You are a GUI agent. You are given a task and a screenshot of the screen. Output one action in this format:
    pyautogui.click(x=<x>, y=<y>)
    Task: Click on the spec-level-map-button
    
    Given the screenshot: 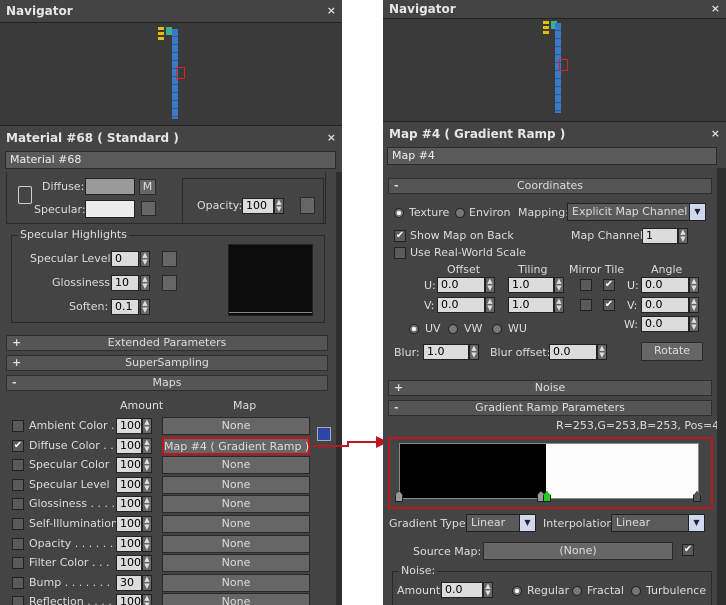 What is the action you would take?
    pyautogui.click(x=169, y=259)
    